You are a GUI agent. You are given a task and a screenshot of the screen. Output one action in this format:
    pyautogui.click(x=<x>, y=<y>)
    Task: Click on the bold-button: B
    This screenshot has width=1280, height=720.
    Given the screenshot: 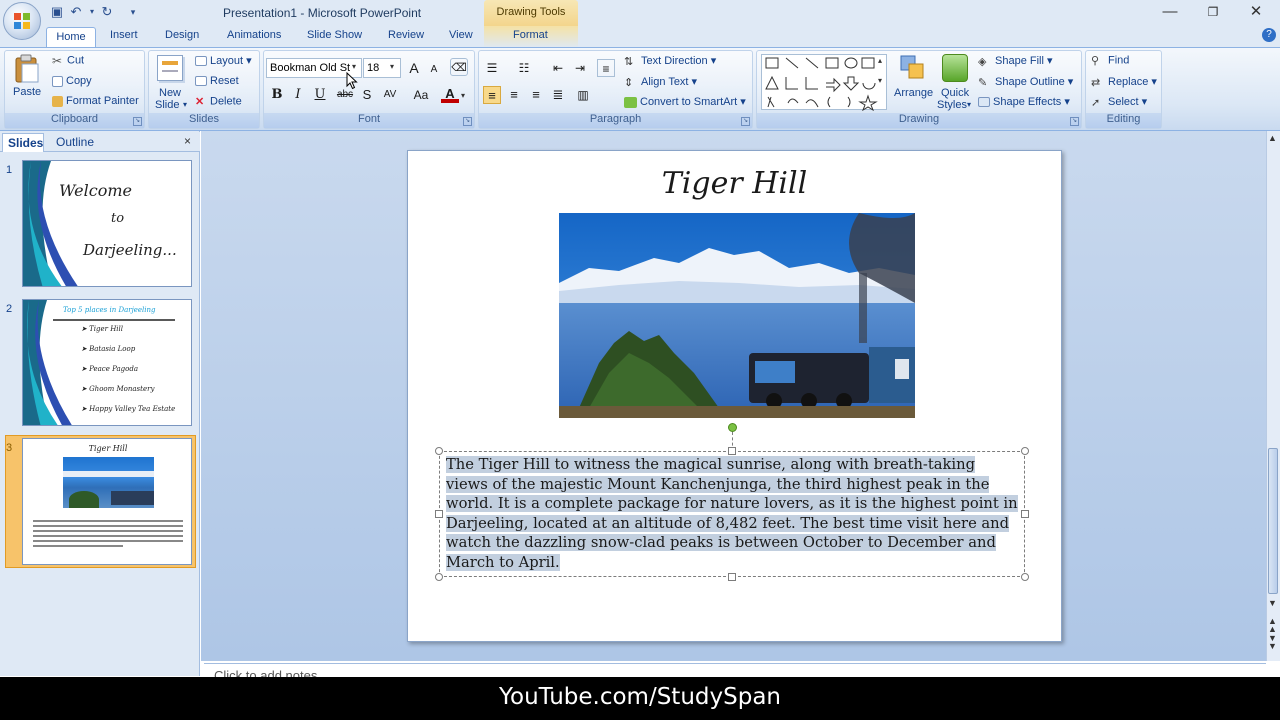 What is the action you would take?
    pyautogui.click(x=277, y=95)
    